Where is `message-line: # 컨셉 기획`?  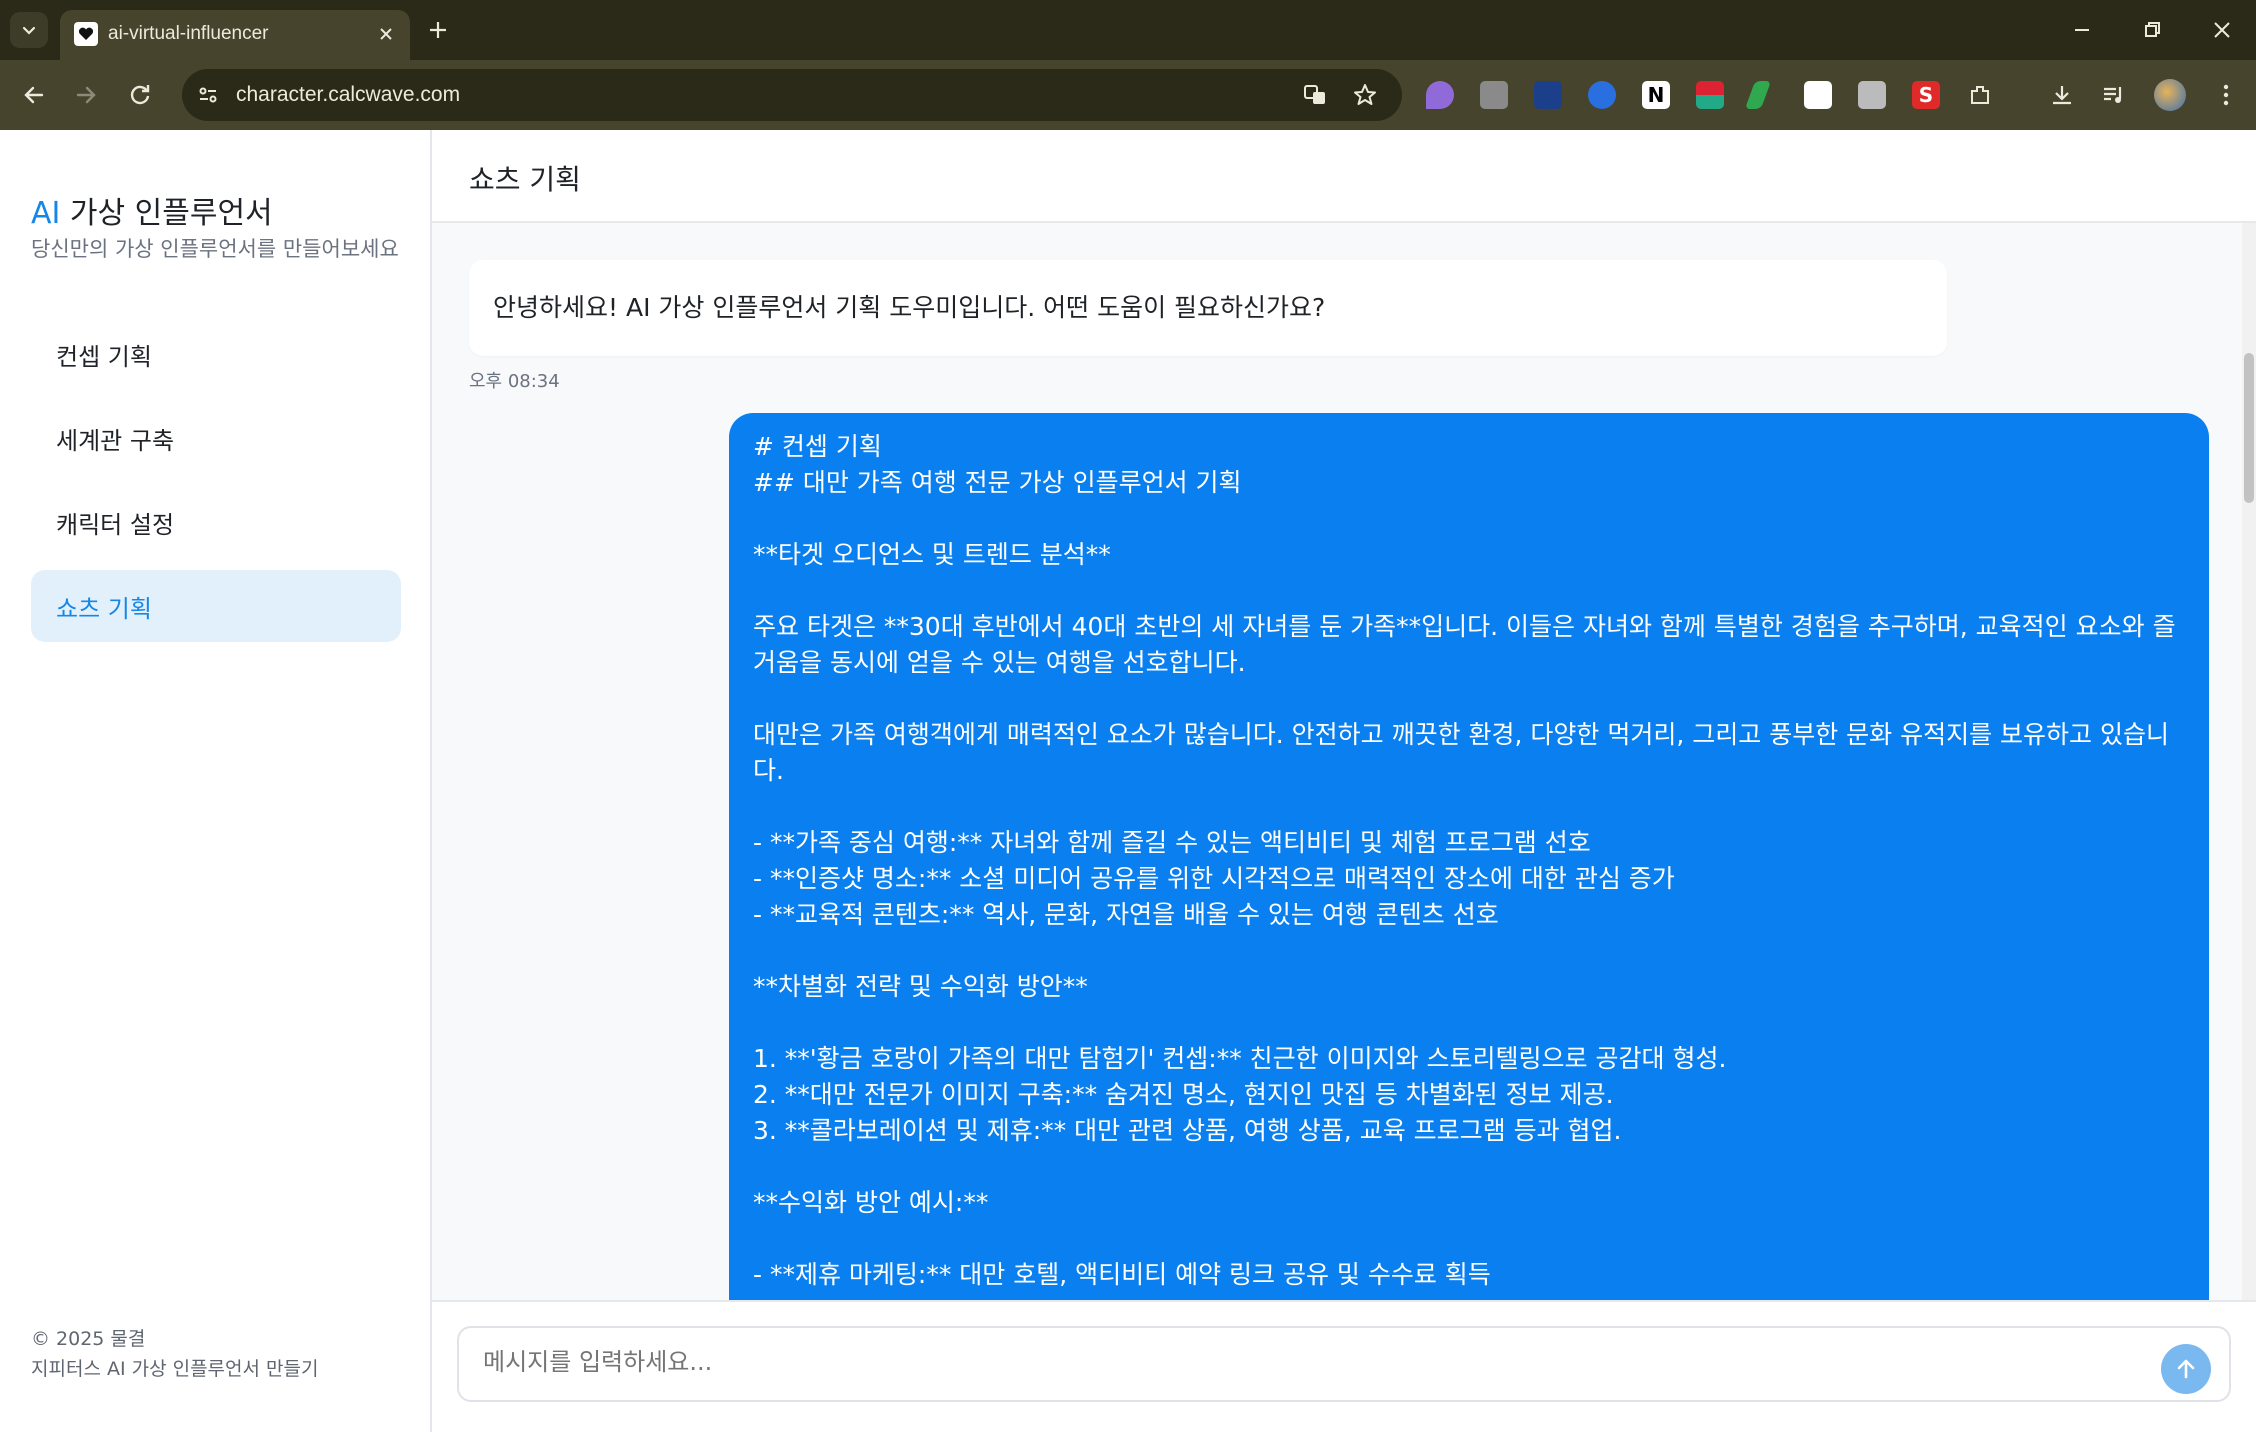
message-line: # 컨셉 기획 is located at coordinates (817, 446).